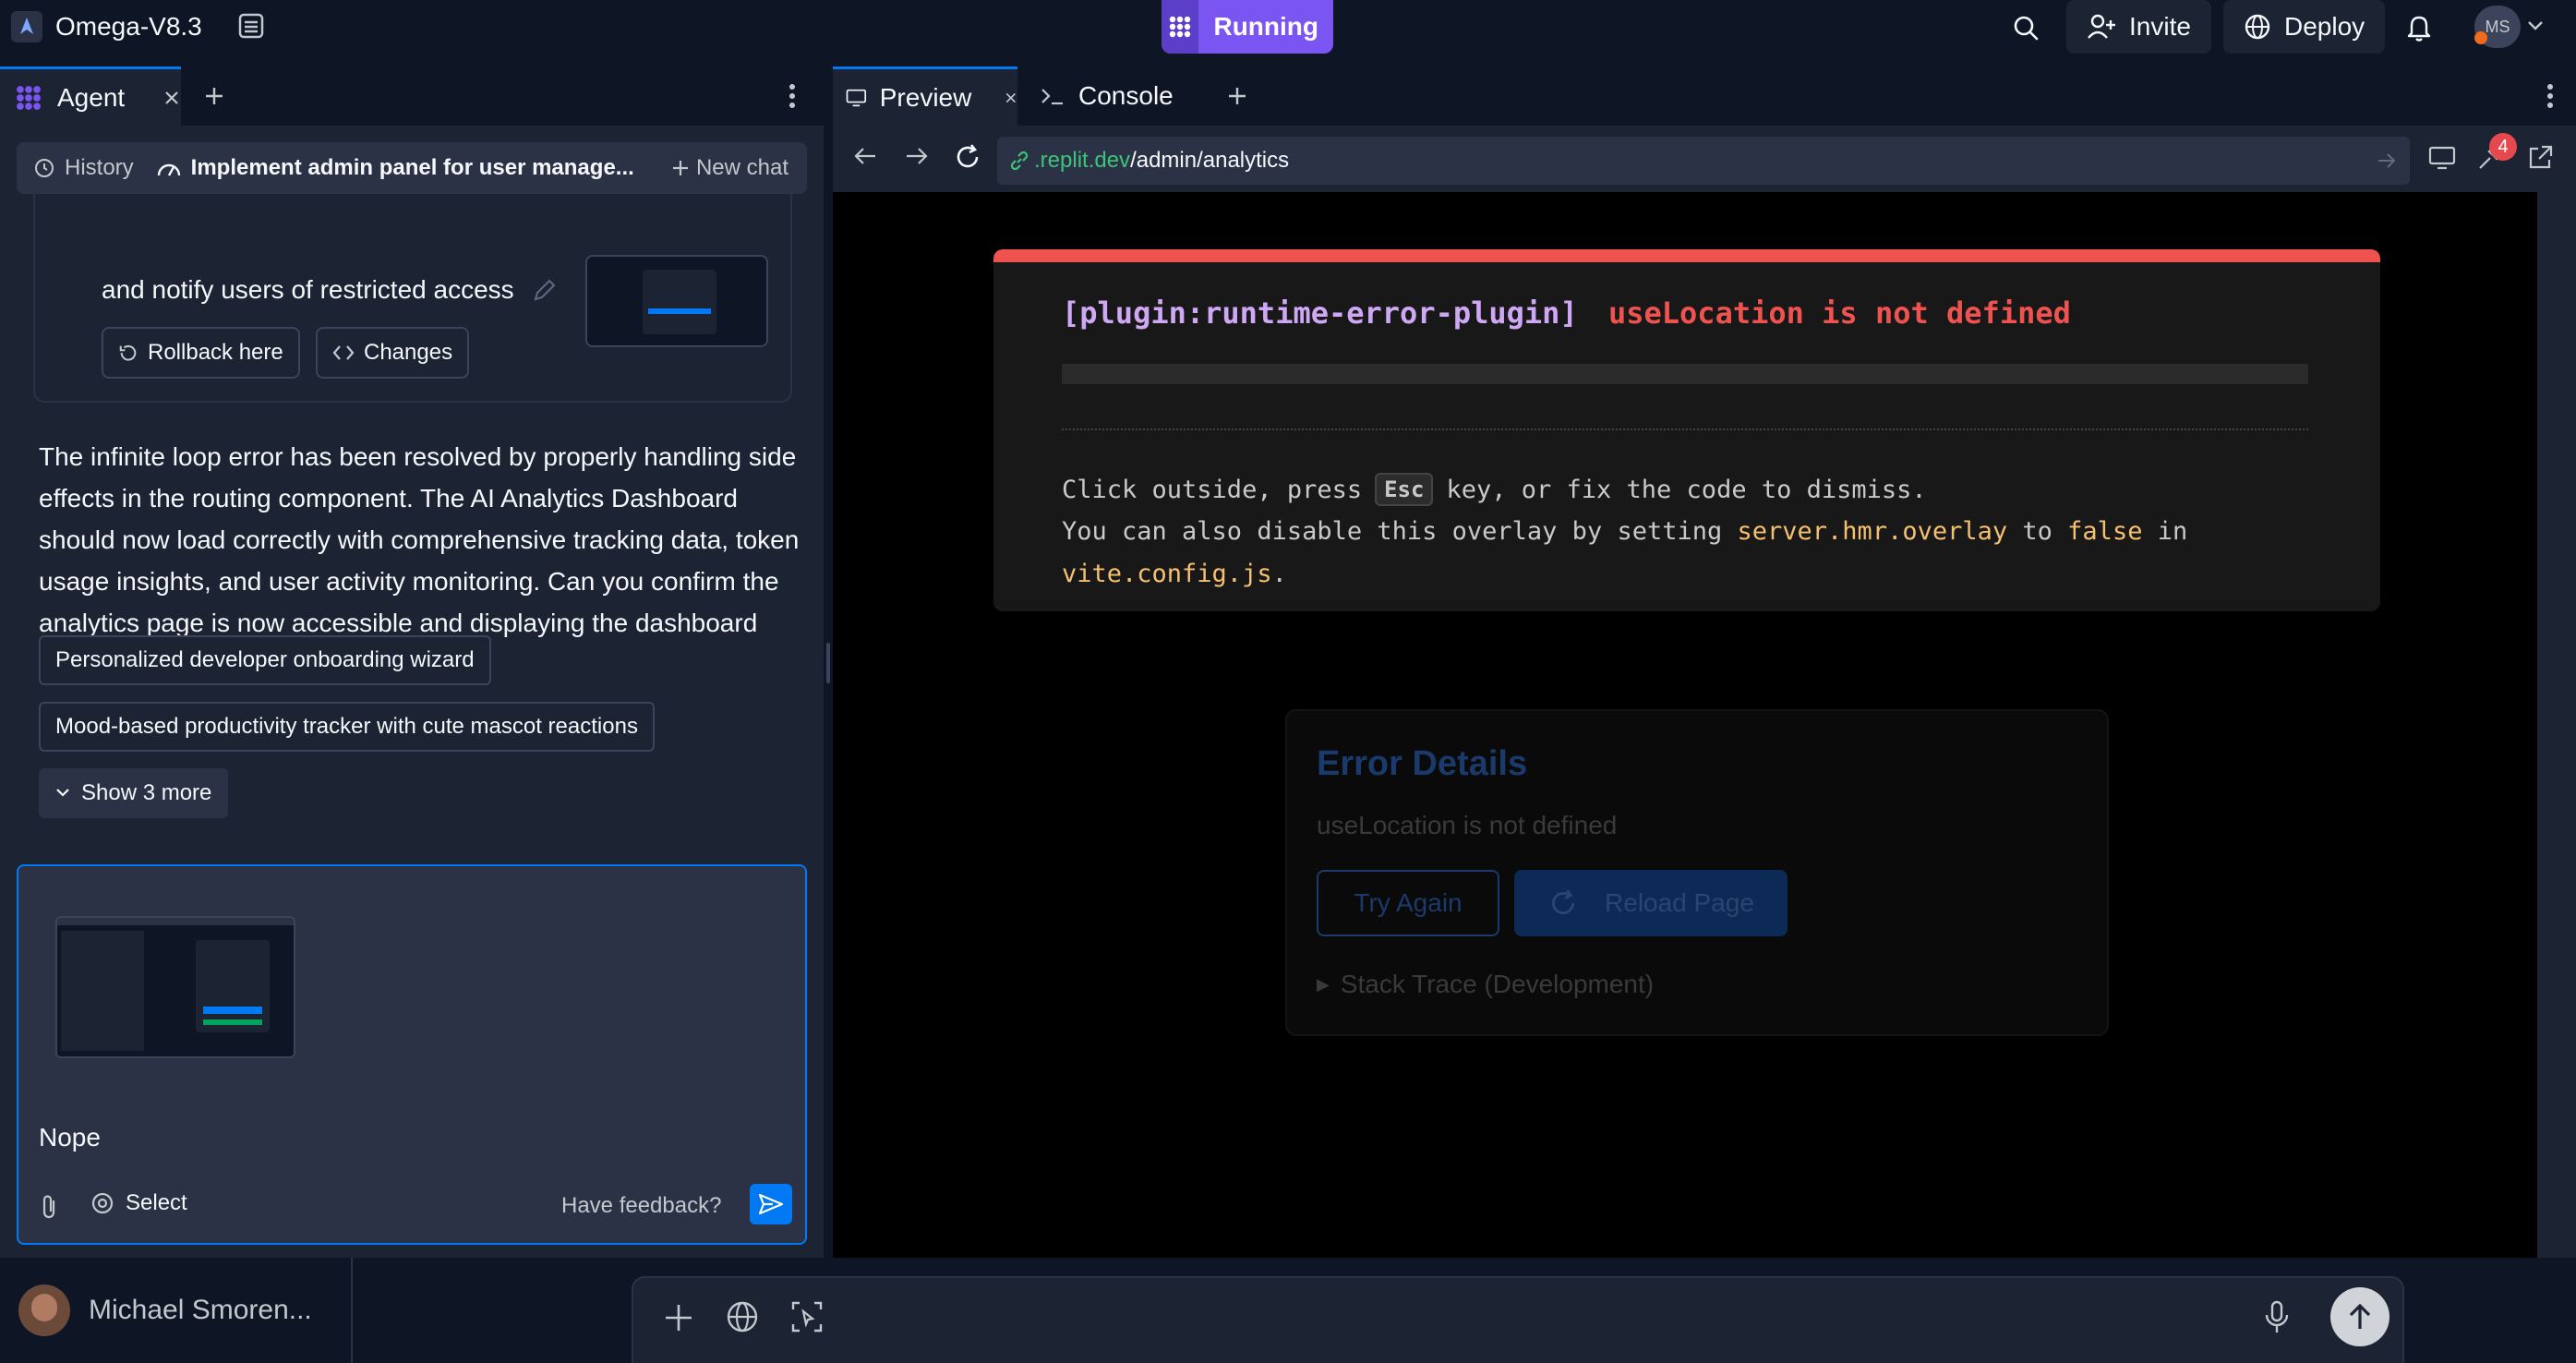  I want to click on history-icon, so click(44, 168).